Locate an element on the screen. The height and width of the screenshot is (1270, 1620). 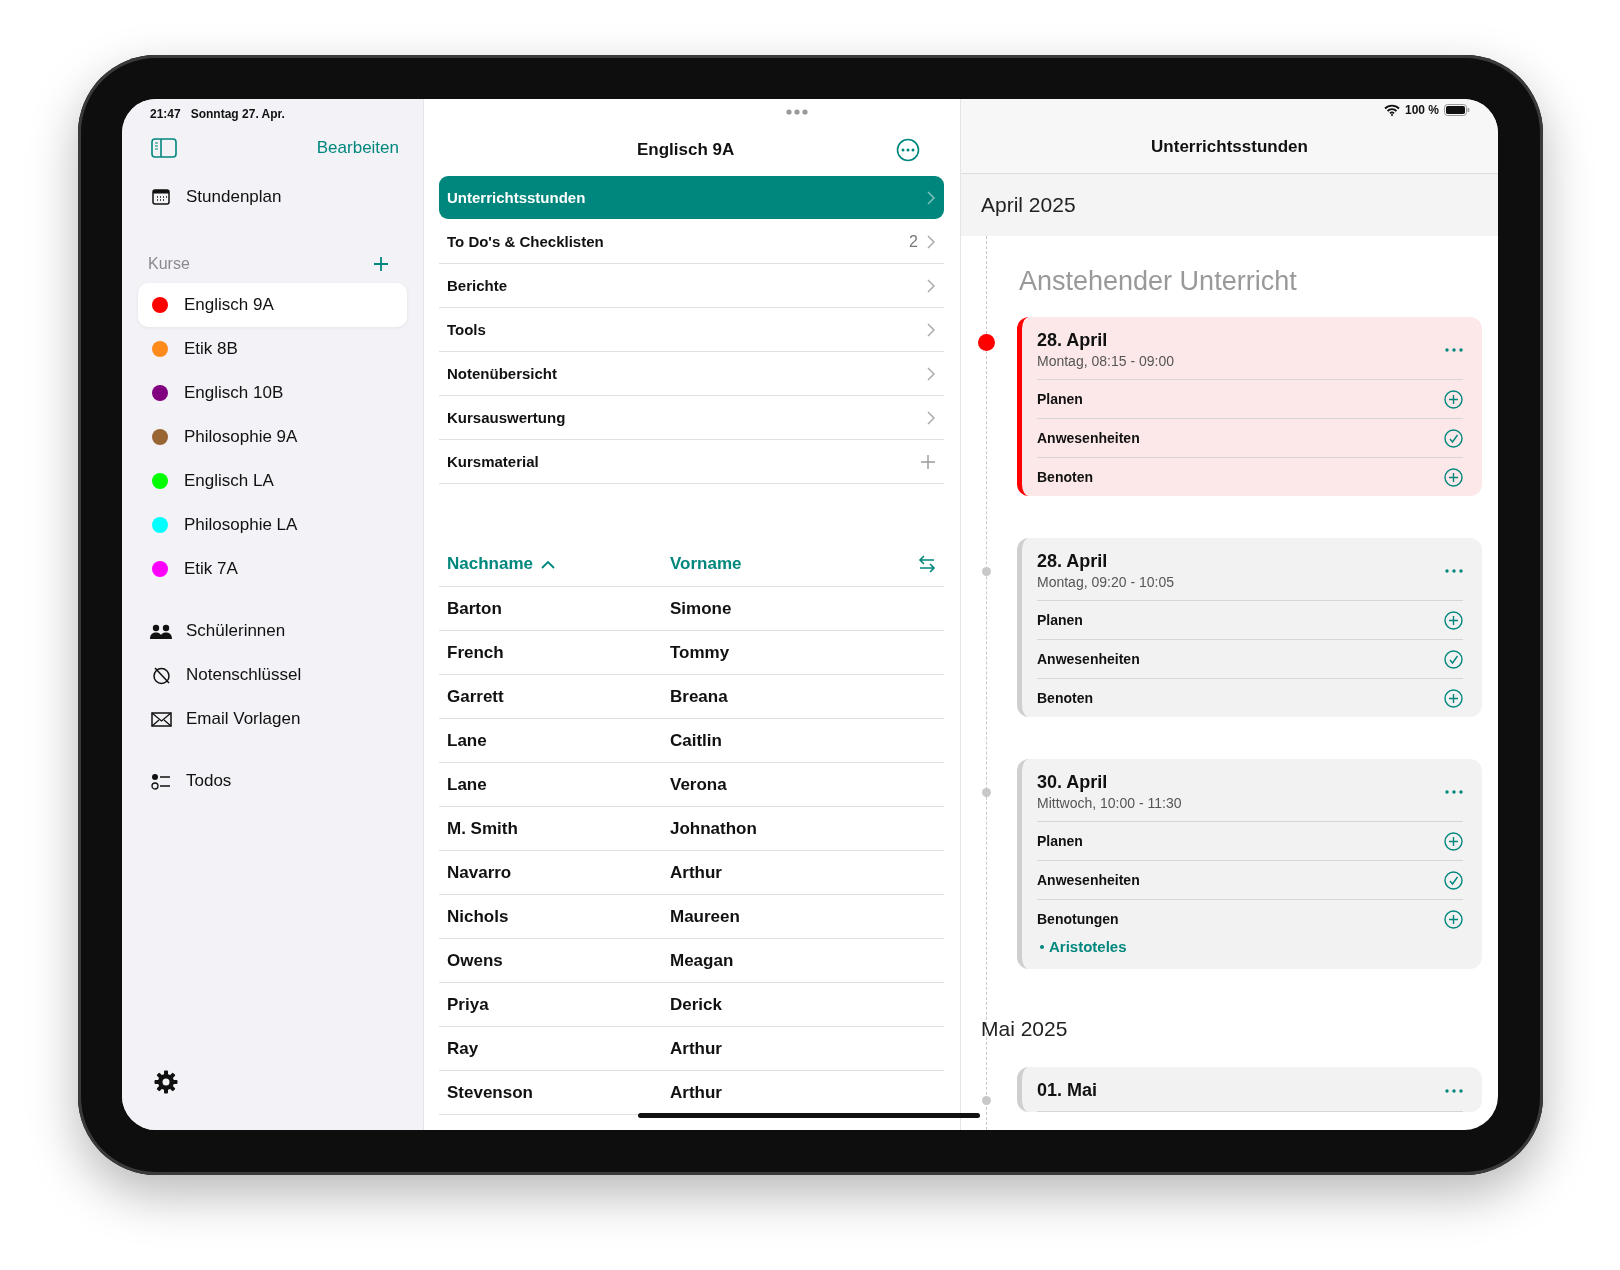
month-header: April 2025 is located at coordinates (1229, 205).